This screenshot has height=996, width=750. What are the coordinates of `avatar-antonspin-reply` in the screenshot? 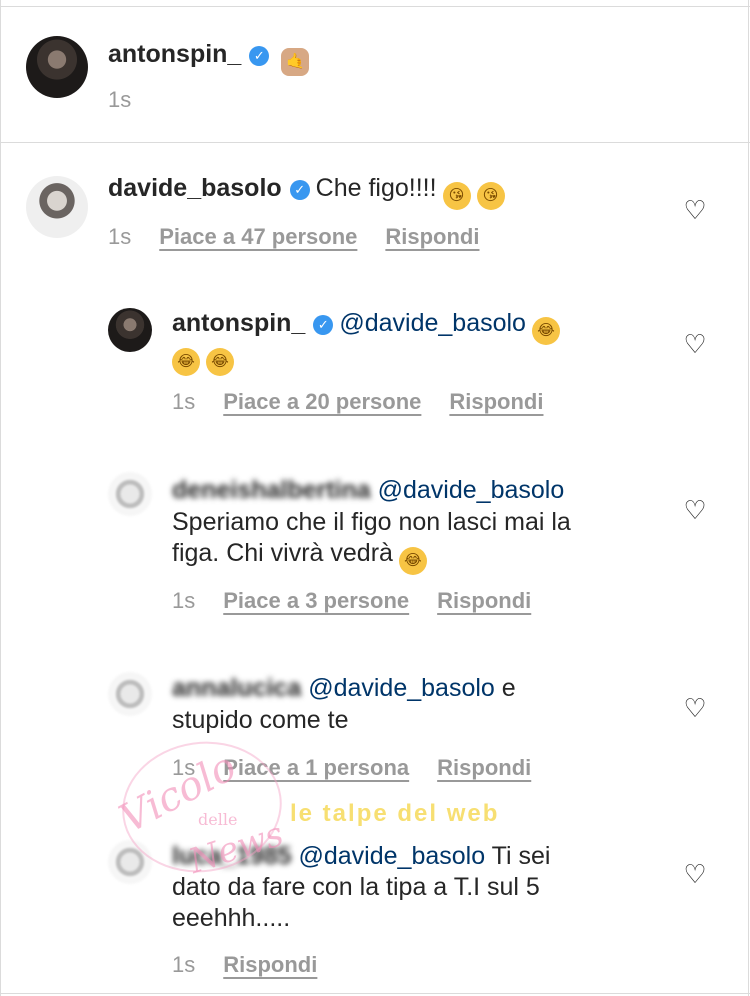 It's located at (130, 330).